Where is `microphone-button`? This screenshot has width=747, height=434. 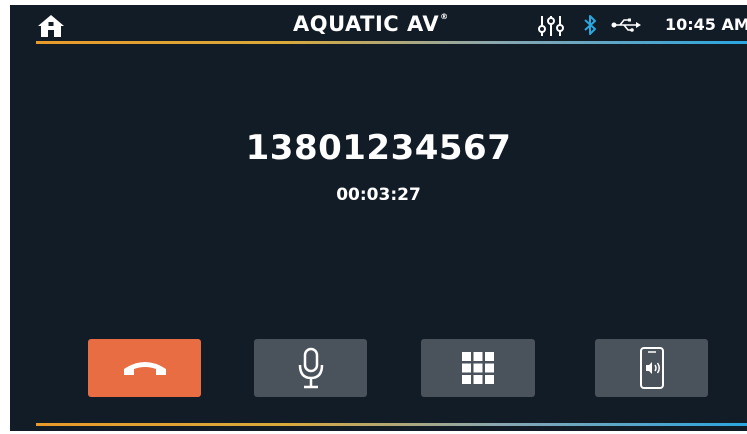 microphone-button is located at coordinates (310, 368).